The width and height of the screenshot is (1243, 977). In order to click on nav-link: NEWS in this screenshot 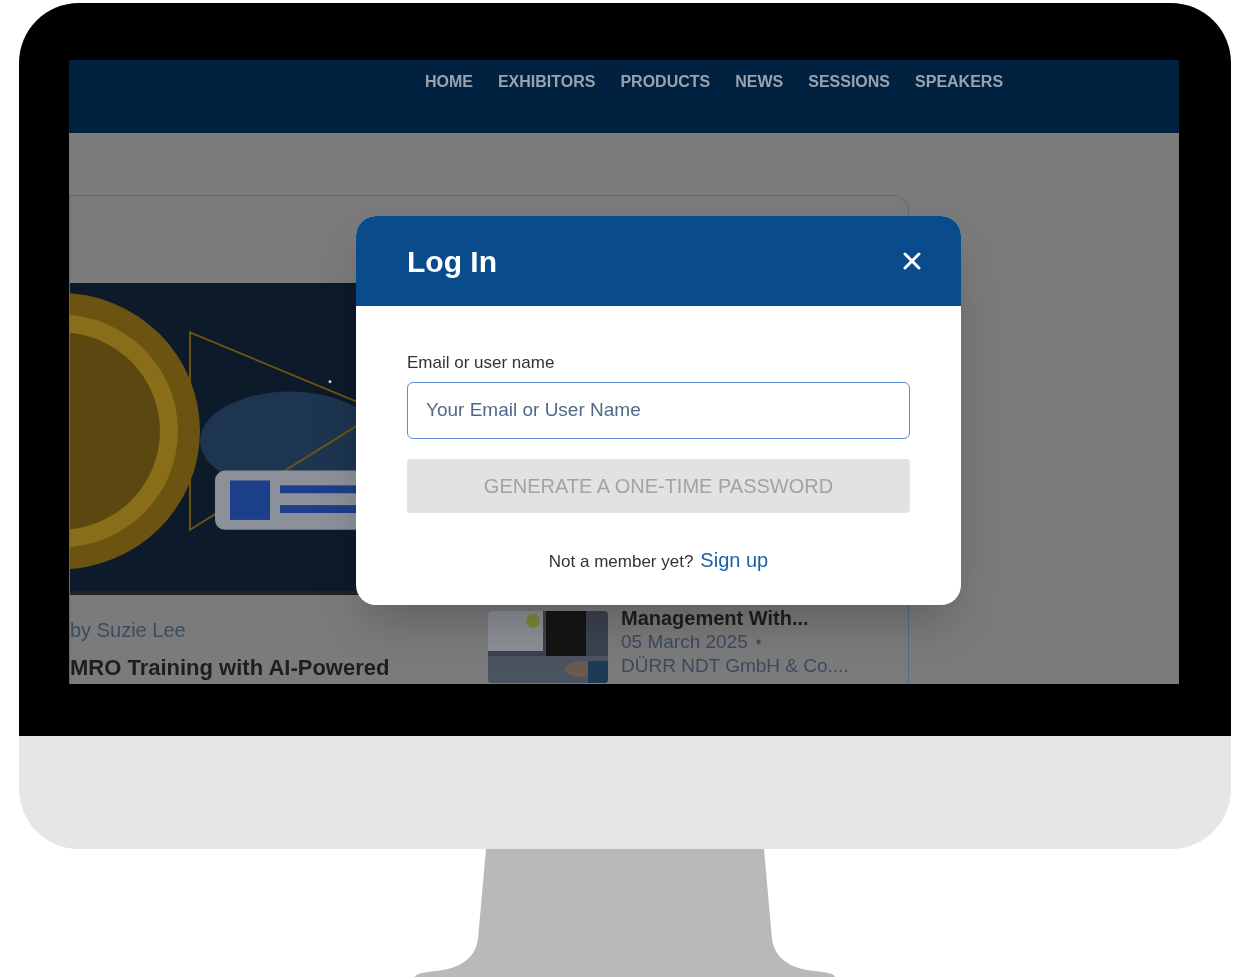, I will do `click(759, 81)`.